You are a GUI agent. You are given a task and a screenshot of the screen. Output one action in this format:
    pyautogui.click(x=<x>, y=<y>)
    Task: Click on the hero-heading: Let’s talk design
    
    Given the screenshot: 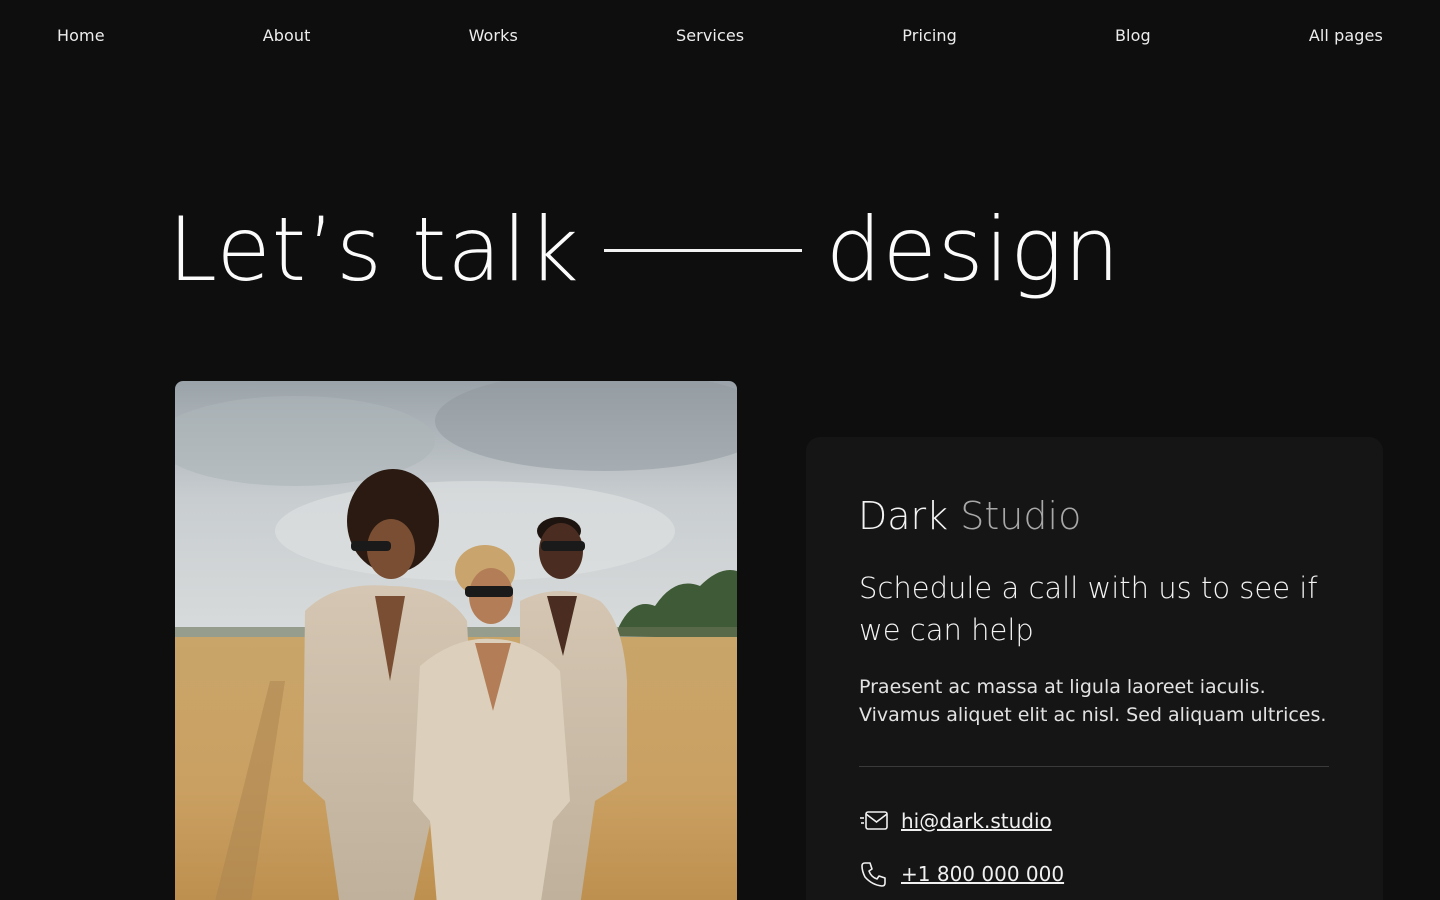 What is the action you would take?
    pyautogui.click(x=644, y=250)
    